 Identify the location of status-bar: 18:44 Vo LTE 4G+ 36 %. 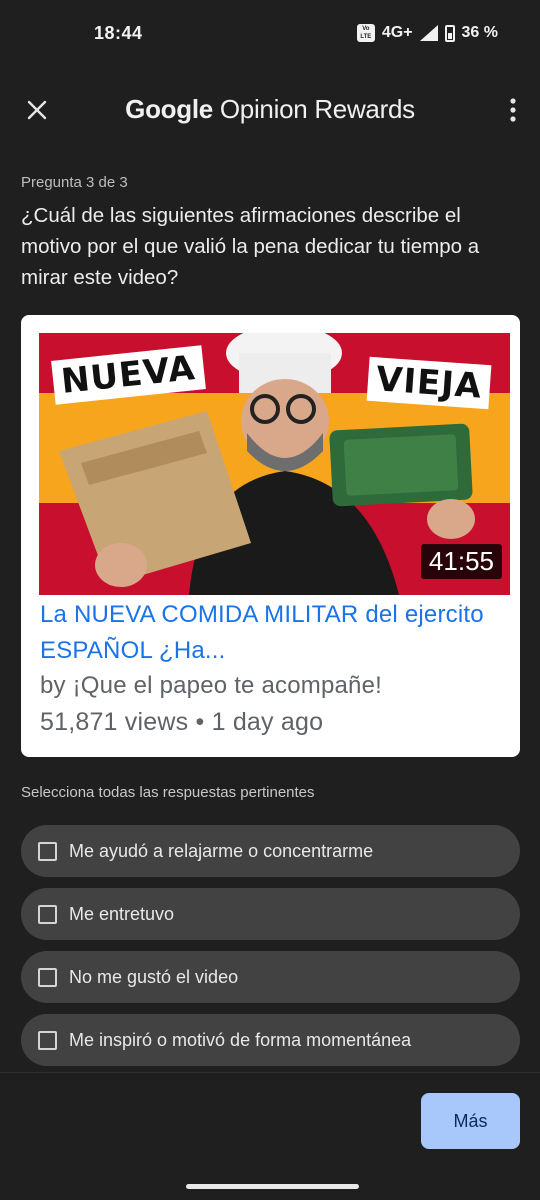
(270, 34).